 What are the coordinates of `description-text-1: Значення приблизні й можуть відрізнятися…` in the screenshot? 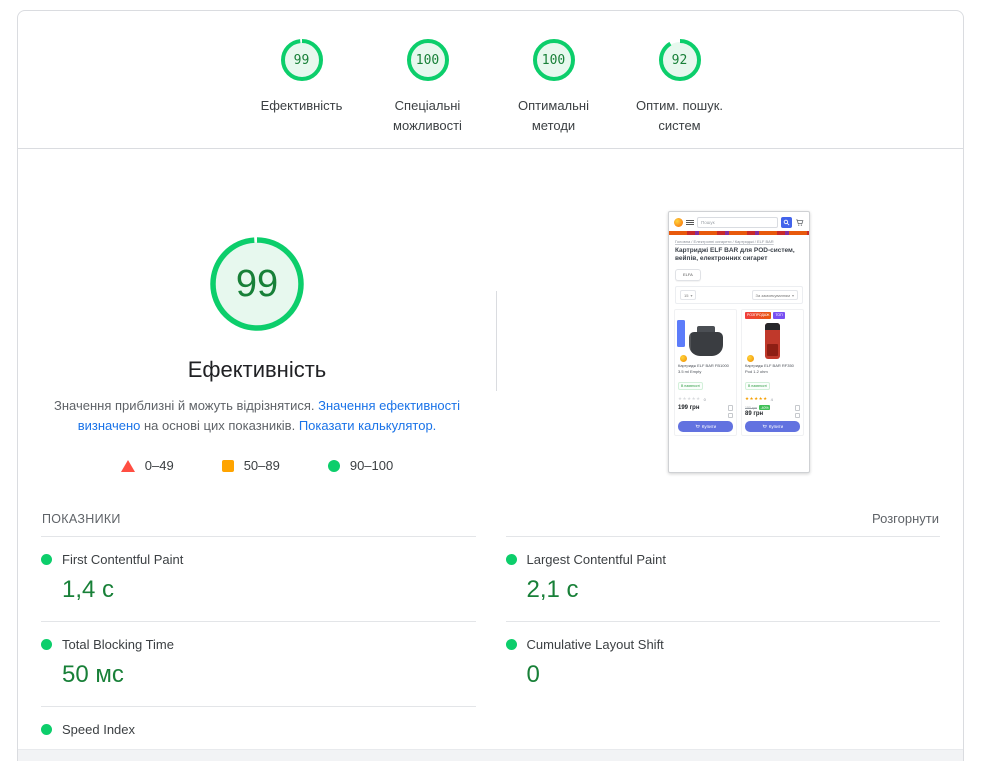 It's located at (186, 405).